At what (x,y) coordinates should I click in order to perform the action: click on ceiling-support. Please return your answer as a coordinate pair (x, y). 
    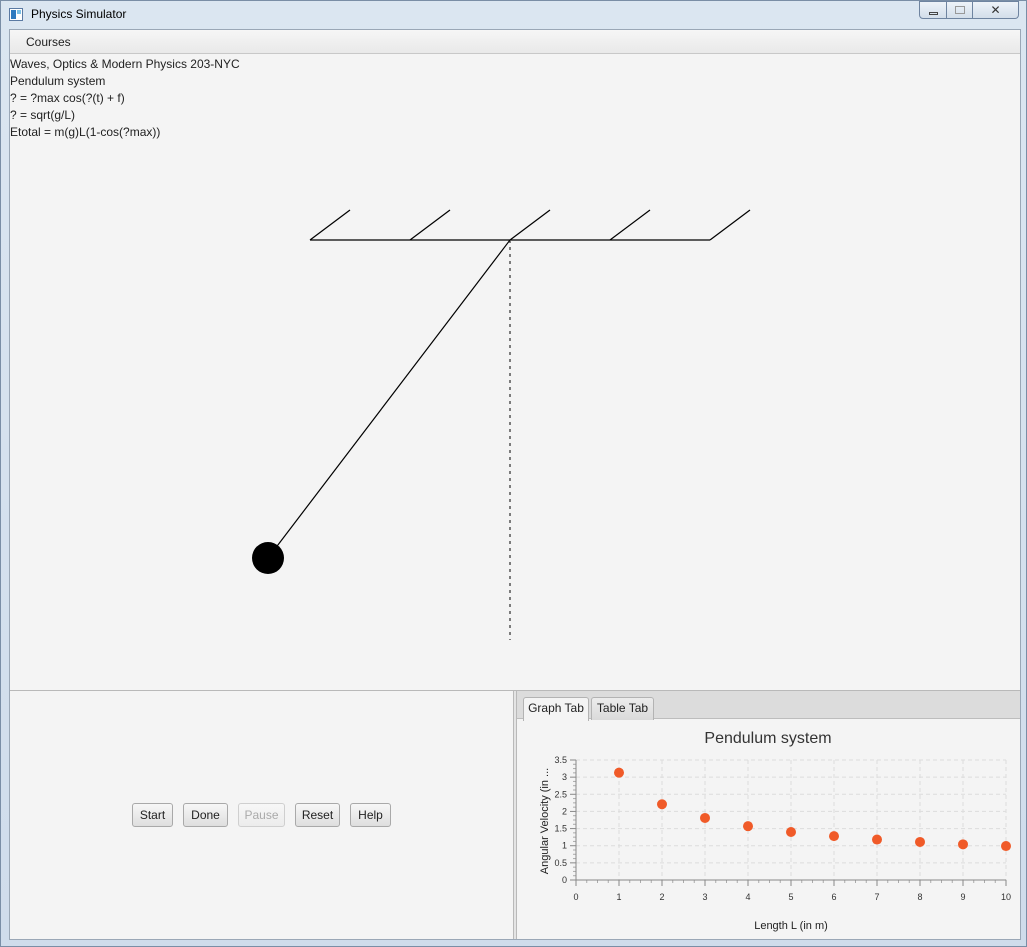
    Looking at the image, I should click on (530, 225).